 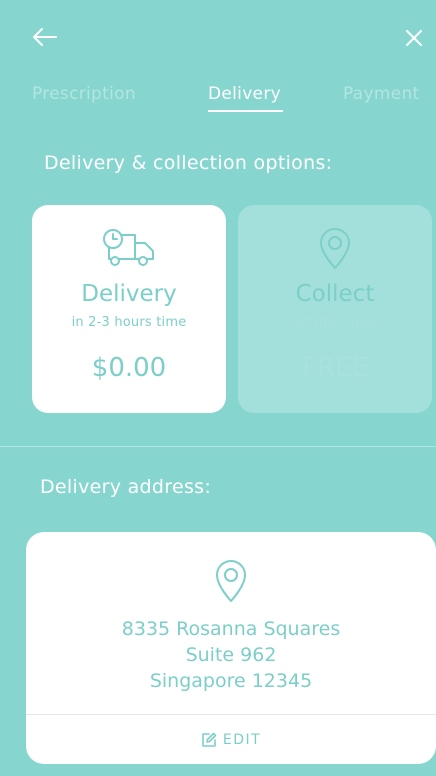 I want to click on edit-icon, so click(x=209, y=739).